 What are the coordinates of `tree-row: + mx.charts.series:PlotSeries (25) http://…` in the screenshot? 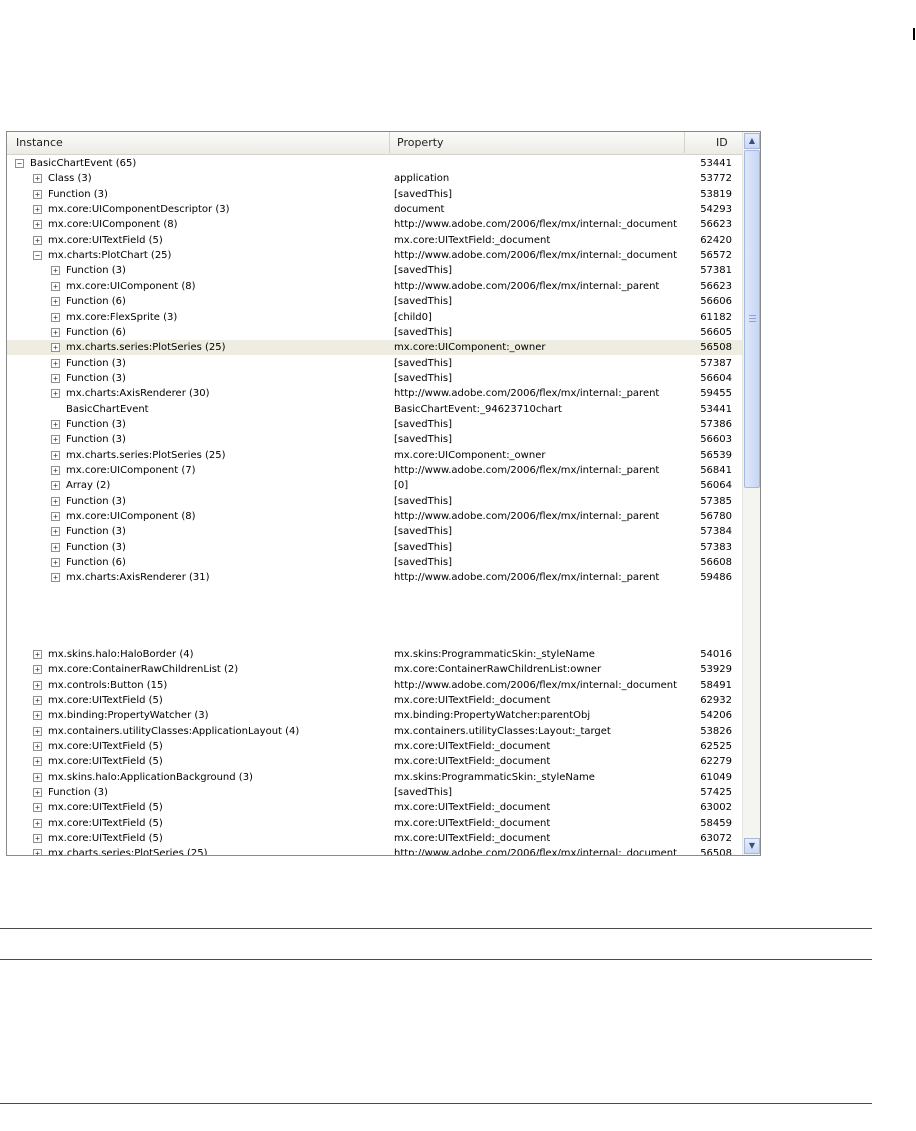 It's located at (374, 851).